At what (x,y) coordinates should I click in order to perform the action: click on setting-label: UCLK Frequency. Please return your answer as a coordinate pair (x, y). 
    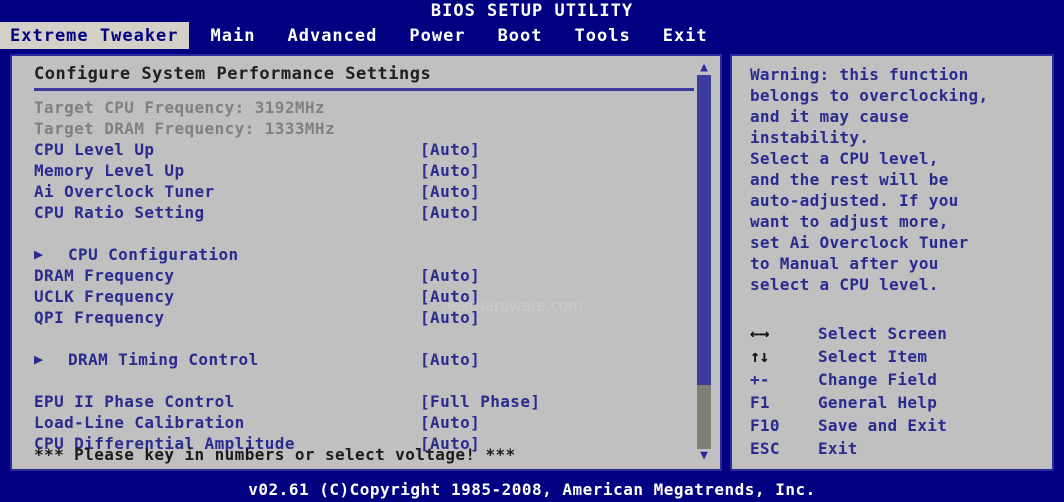
    Looking at the image, I should click on (104, 296).